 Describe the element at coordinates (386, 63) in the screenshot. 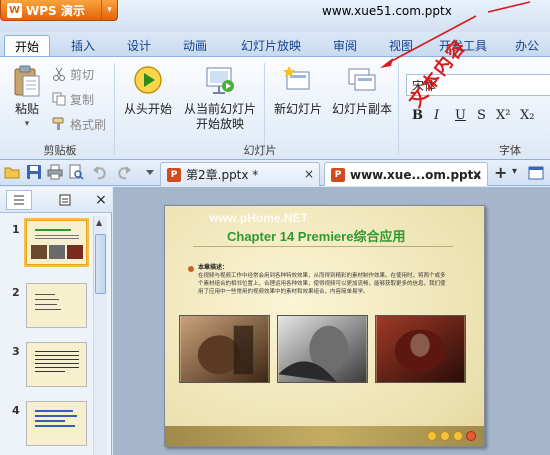

I see `annotation-arrowhead-icon` at that location.